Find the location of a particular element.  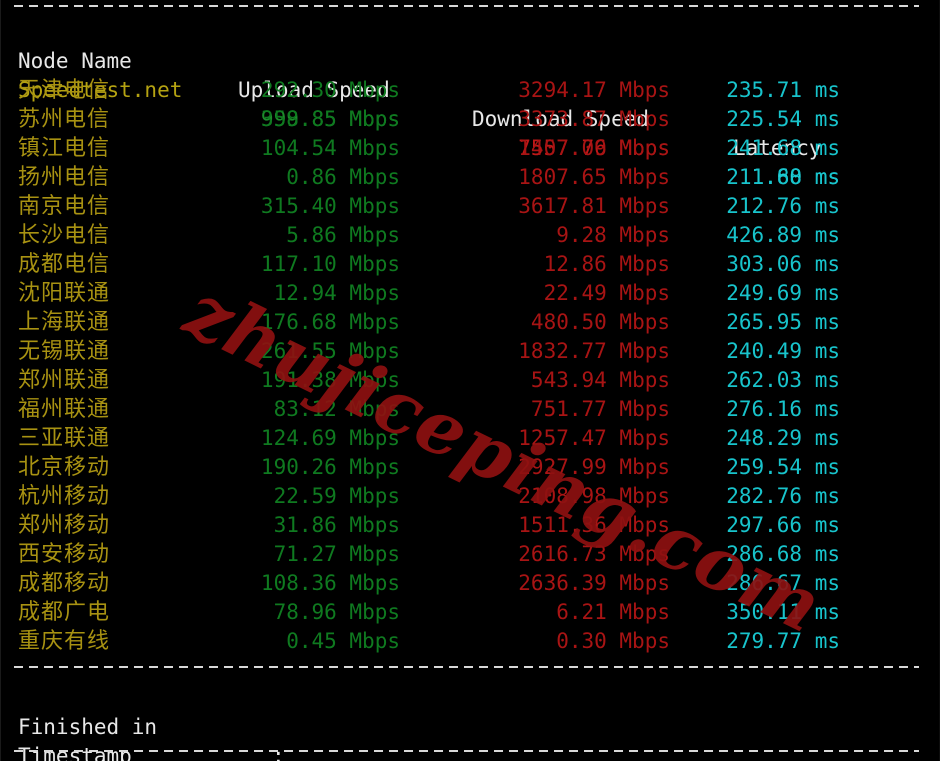

table-row: 成都移动 108.36 Mbps 2636.39 Mbps 286.67 ms is located at coordinates (470, 583).